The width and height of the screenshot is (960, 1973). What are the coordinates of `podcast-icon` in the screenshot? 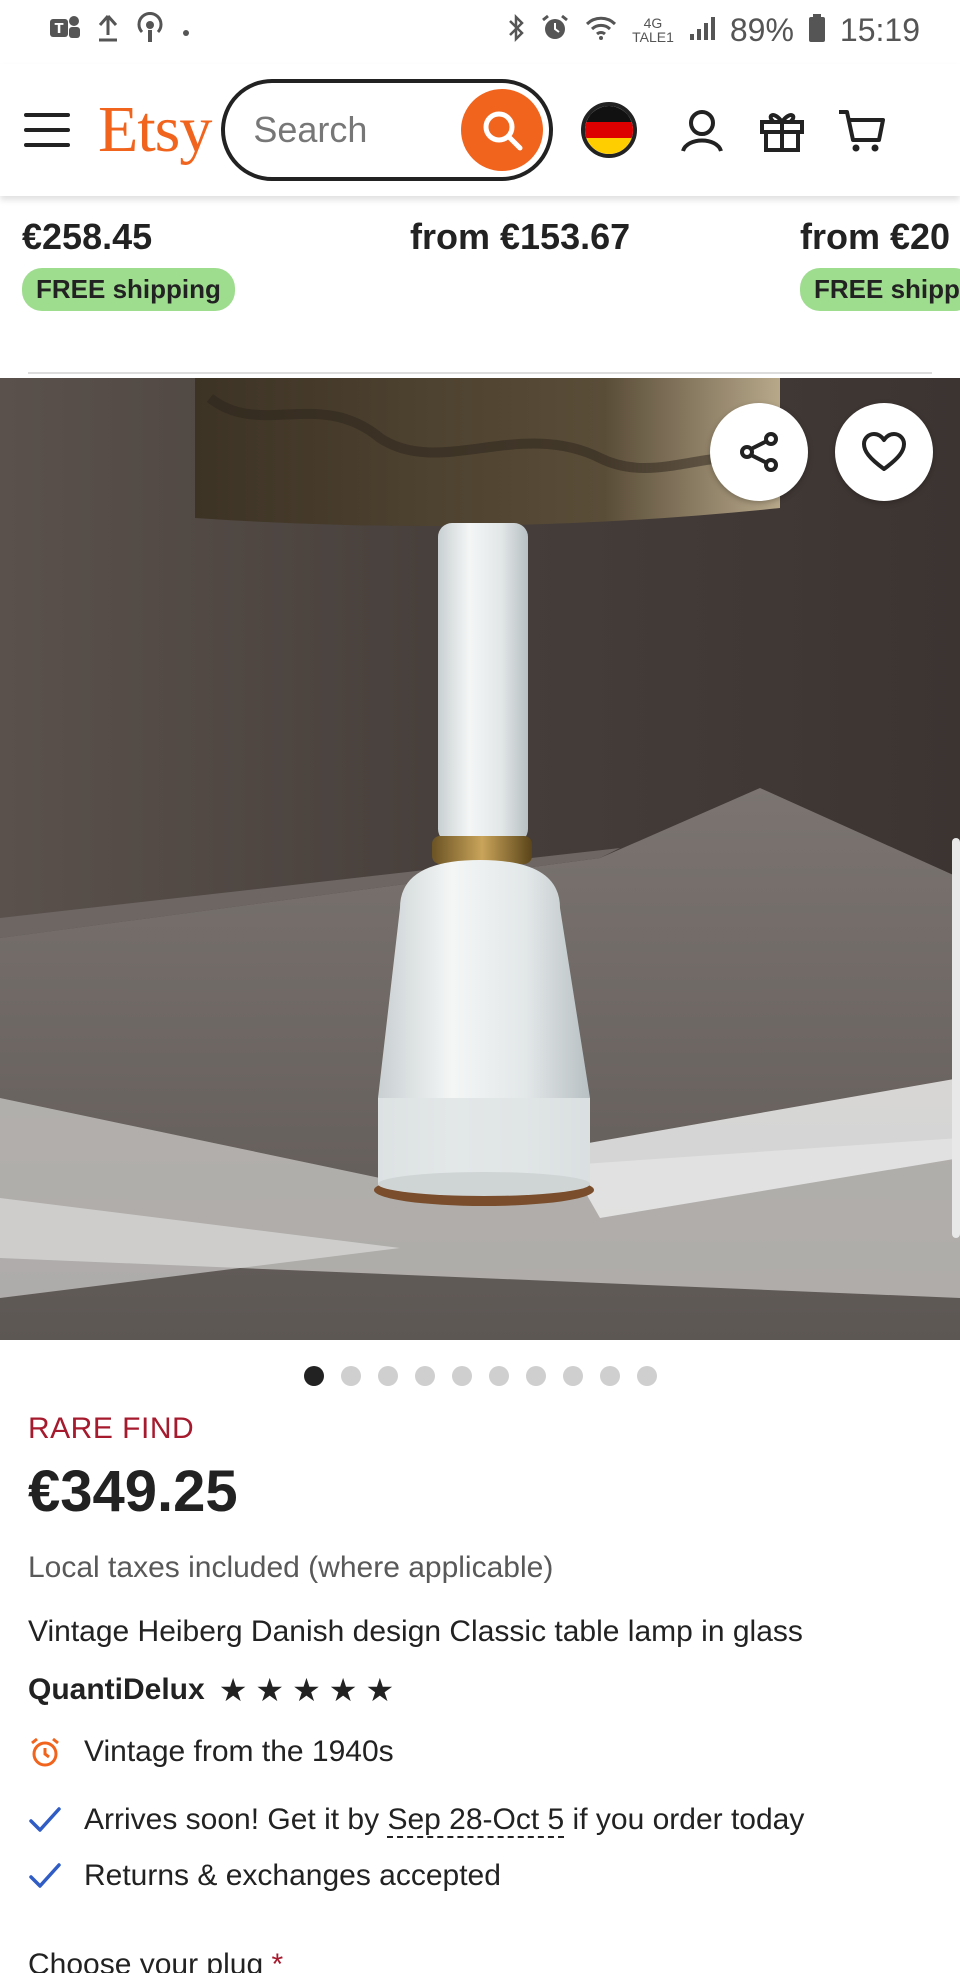 It's located at (150, 30).